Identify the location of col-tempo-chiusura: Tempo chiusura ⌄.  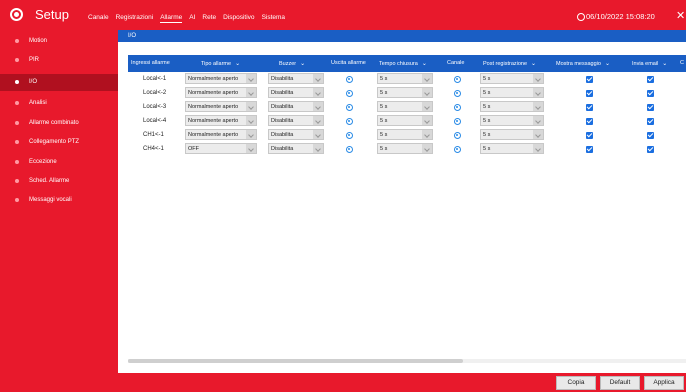
(403, 63).